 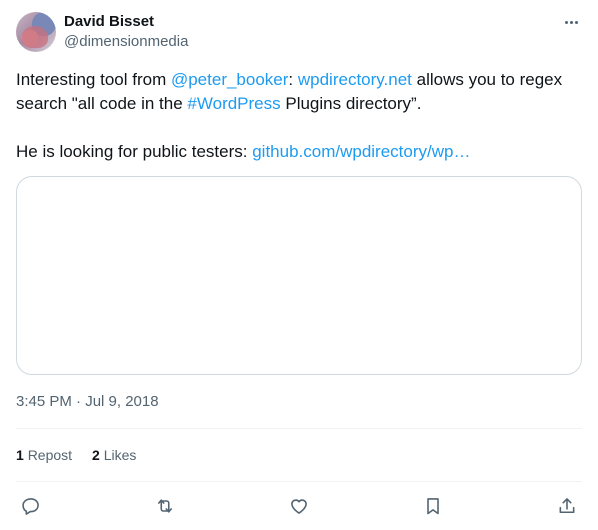 I want to click on action-bar, so click(x=299, y=506).